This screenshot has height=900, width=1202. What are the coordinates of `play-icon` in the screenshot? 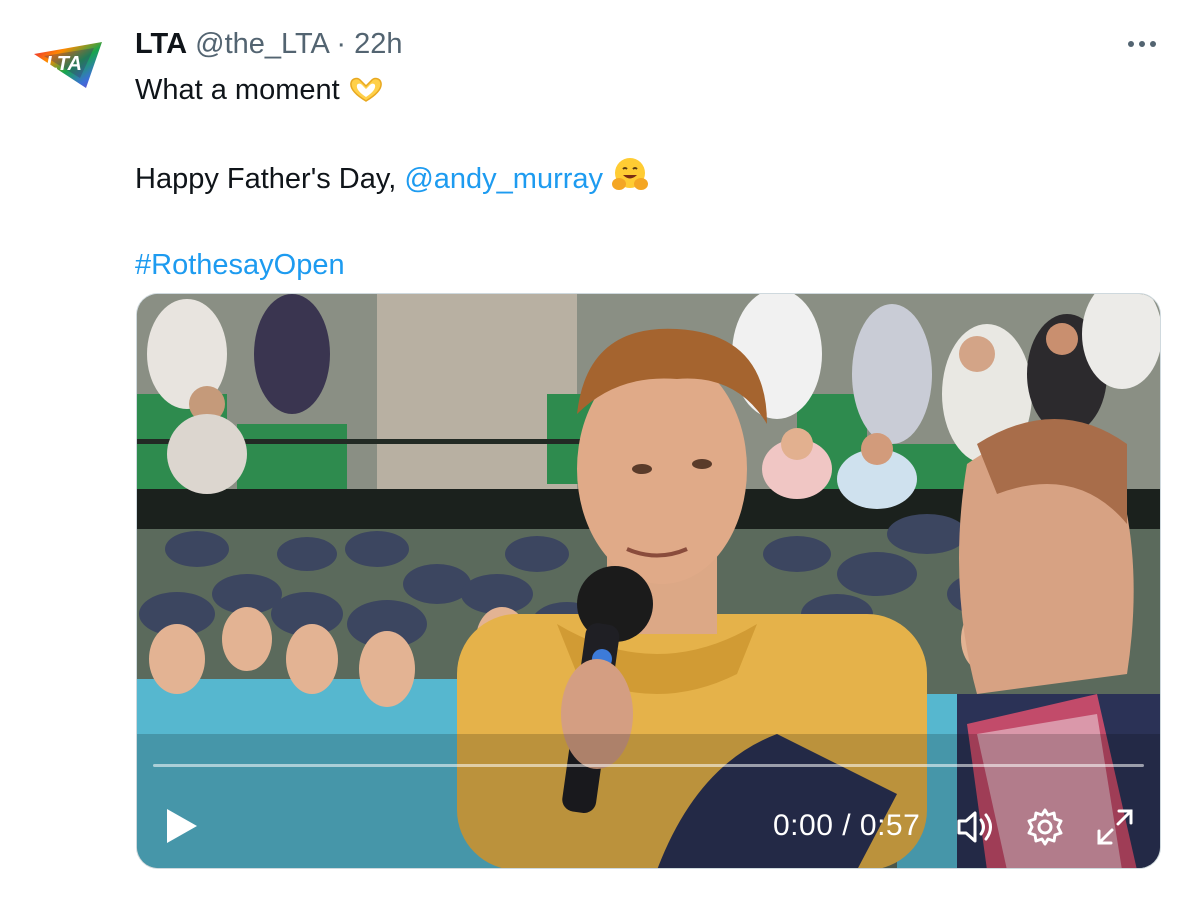 It's located at (182, 826).